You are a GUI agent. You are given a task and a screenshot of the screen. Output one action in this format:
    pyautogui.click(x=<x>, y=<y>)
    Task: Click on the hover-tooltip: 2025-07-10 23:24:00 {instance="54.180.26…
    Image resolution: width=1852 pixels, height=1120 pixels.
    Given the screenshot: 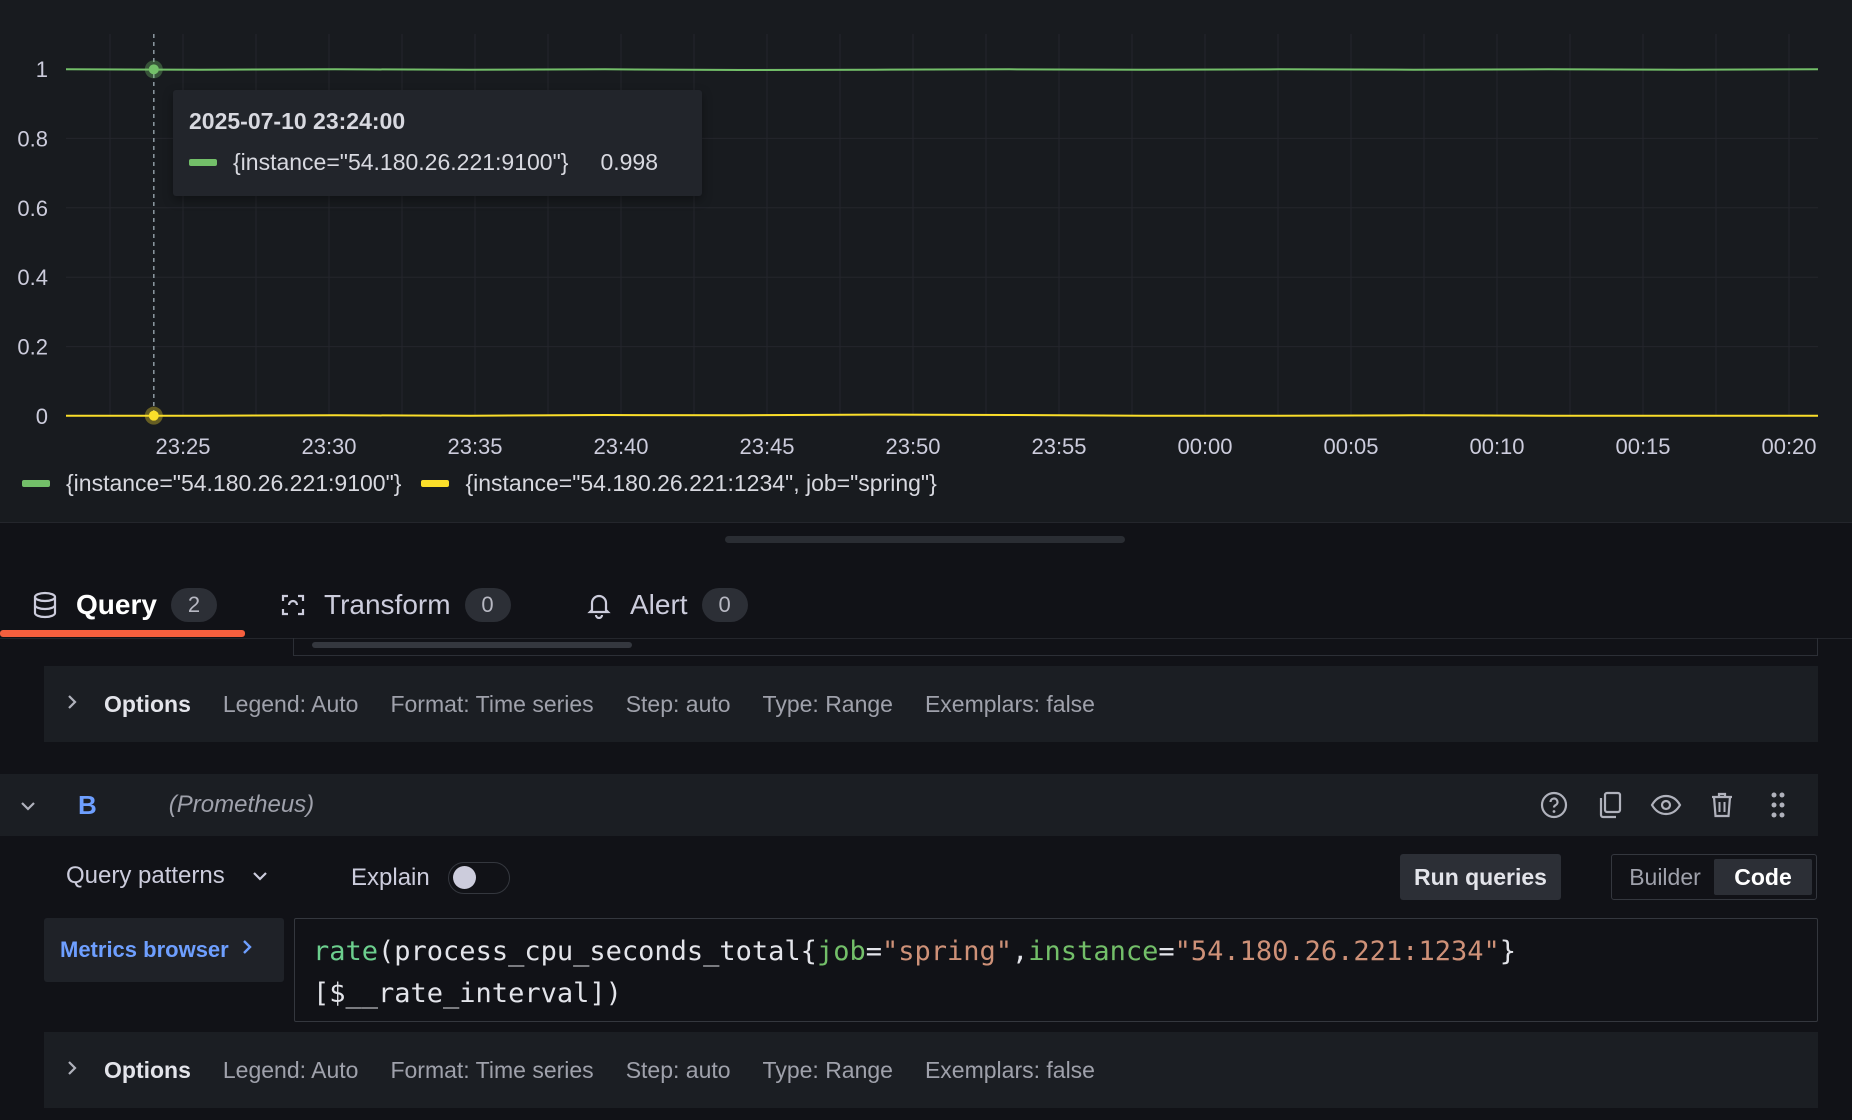 What is the action you would take?
    pyautogui.click(x=437, y=143)
    